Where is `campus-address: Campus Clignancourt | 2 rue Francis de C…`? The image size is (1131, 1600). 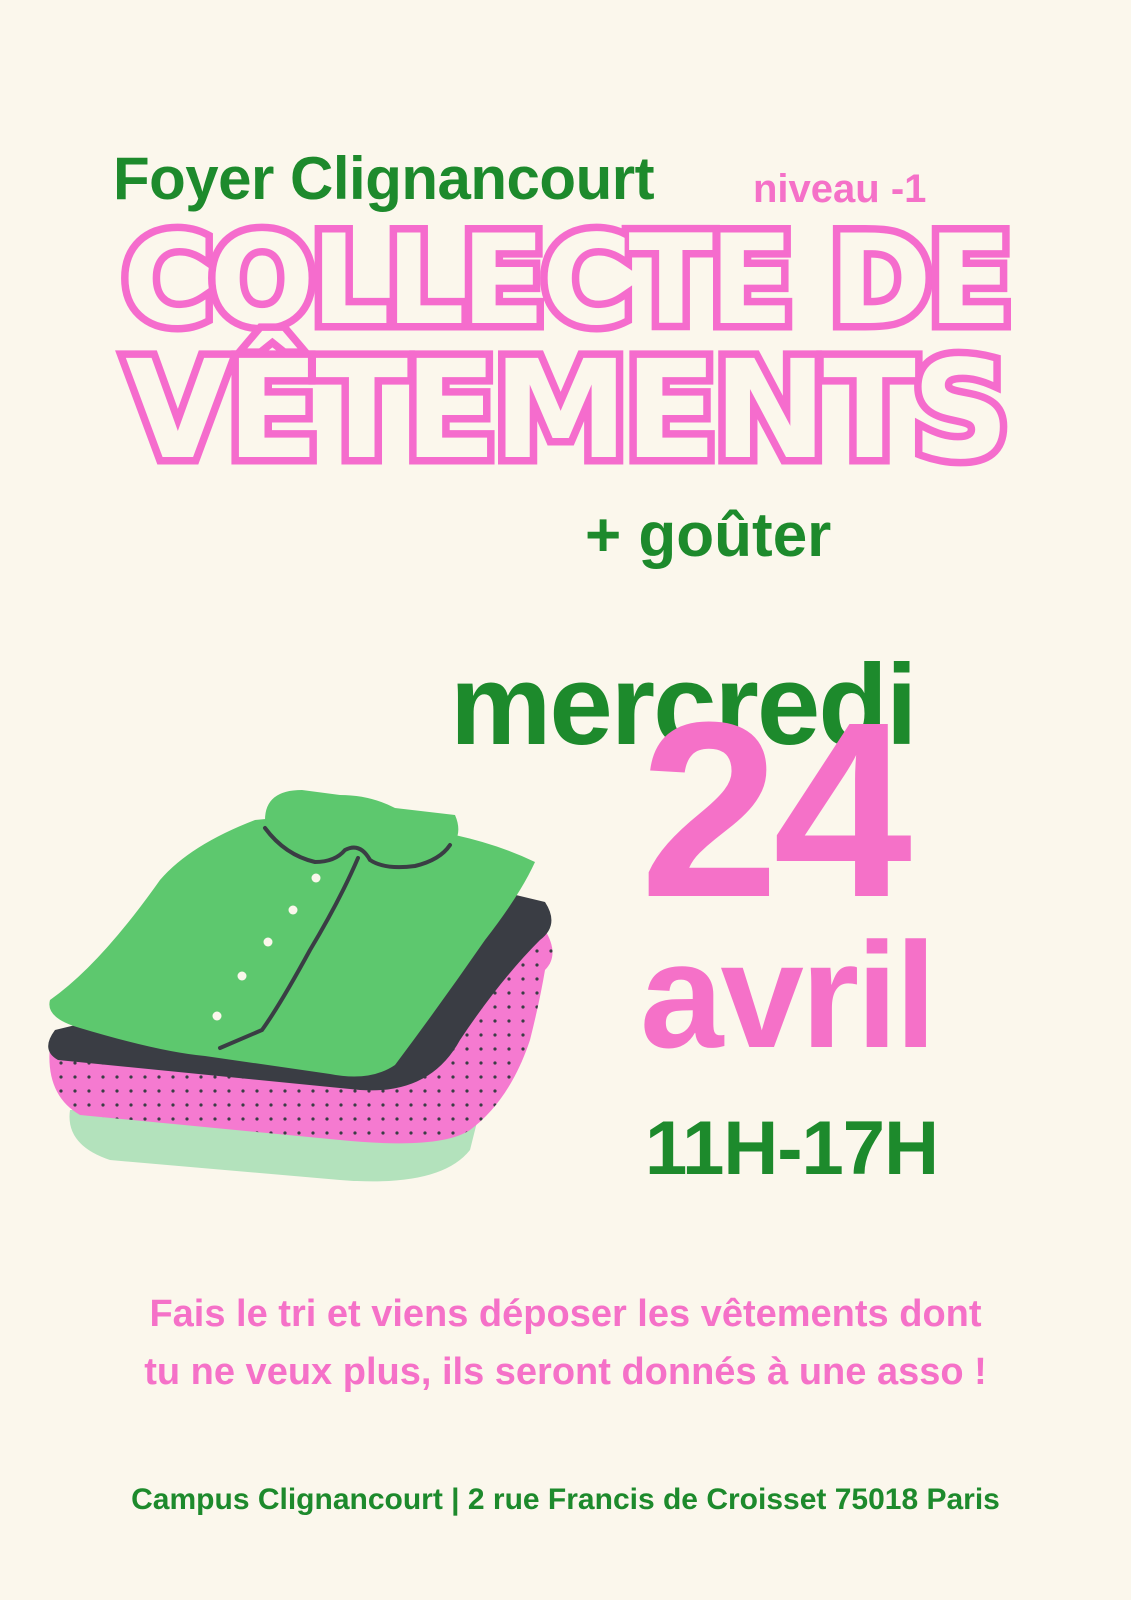 campus-address: Campus Clignancourt | 2 rue Francis de C… is located at coordinates (565, 1499).